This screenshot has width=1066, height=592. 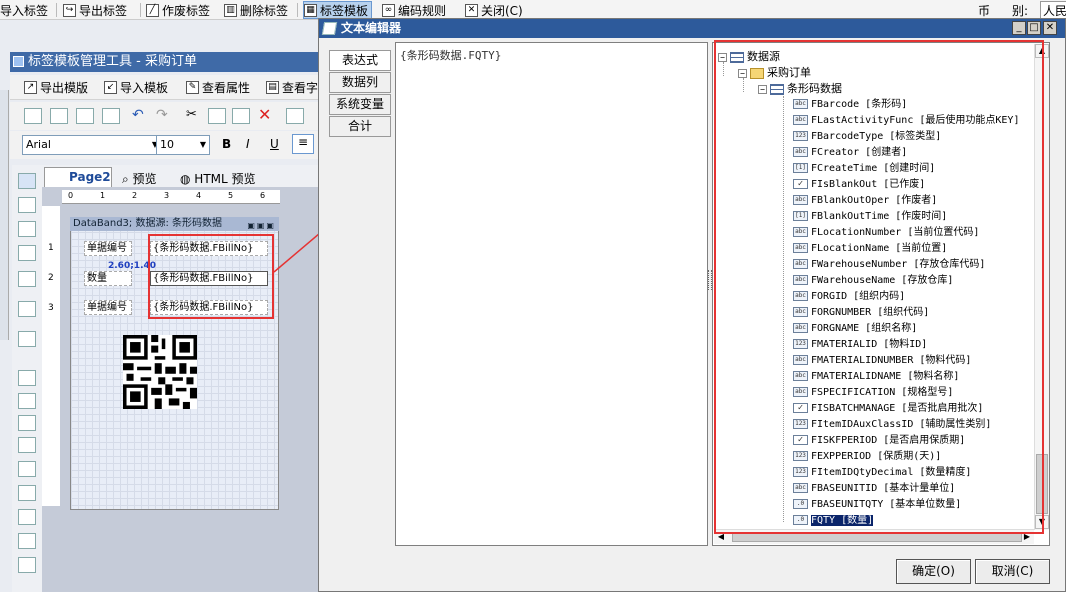 I want to click on editor-icon, so click(x=329, y=28).